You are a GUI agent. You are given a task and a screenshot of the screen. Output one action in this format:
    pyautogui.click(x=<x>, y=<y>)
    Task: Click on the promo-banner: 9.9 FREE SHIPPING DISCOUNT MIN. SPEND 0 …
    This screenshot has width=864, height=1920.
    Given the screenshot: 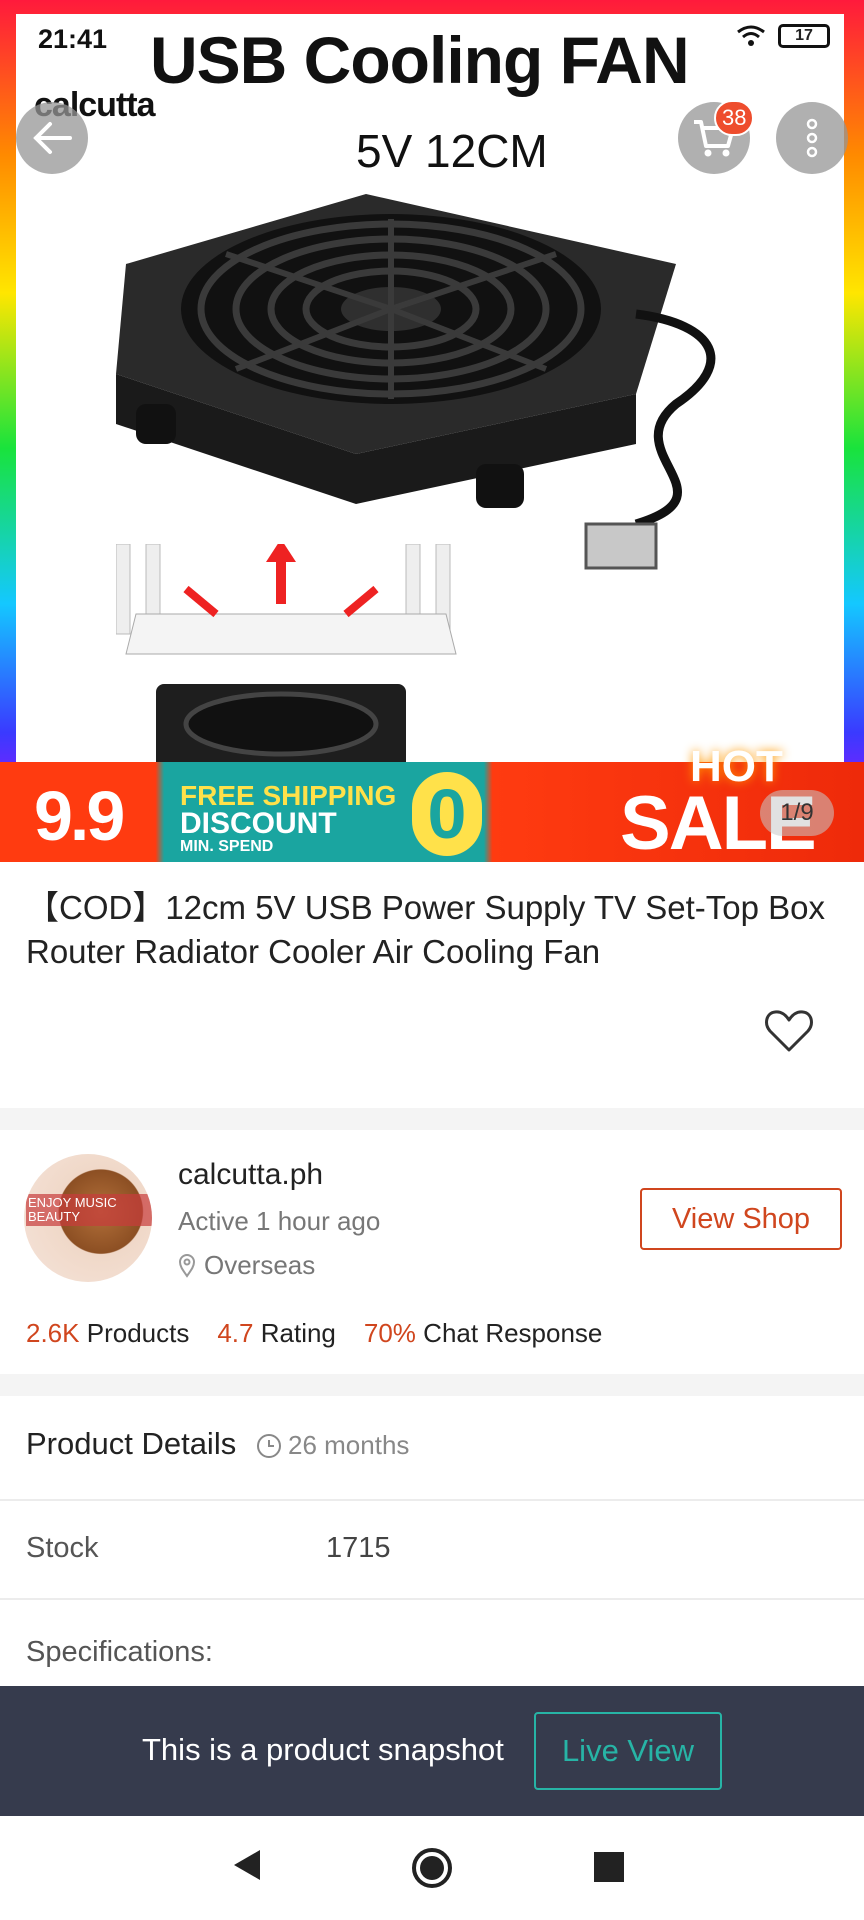 What is the action you would take?
    pyautogui.click(x=432, y=802)
    